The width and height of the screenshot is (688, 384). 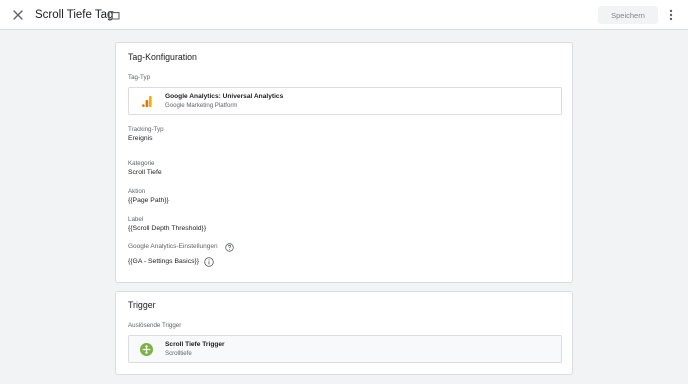 I want to click on tag-name-title: Scroll Tiefe Tag, so click(x=74, y=15).